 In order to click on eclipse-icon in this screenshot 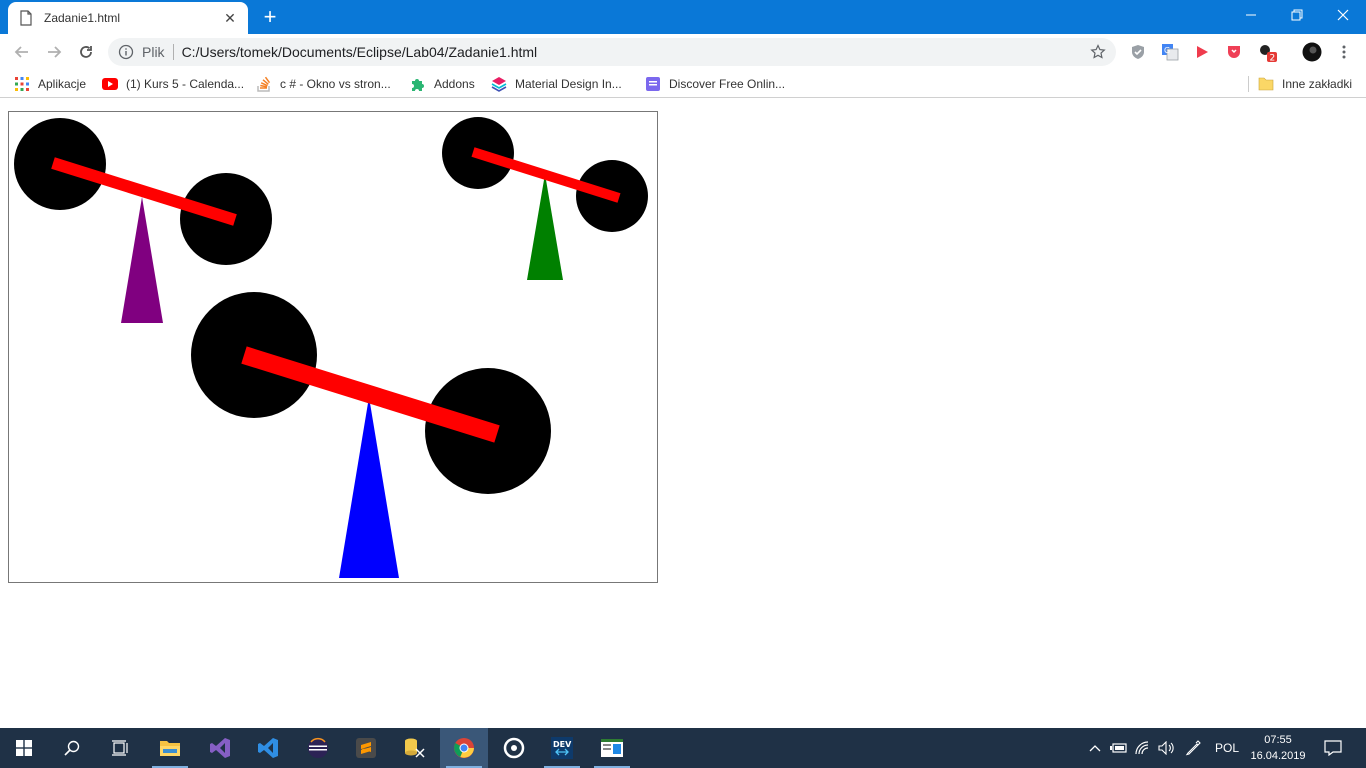, I will do `click(318, 747)`.